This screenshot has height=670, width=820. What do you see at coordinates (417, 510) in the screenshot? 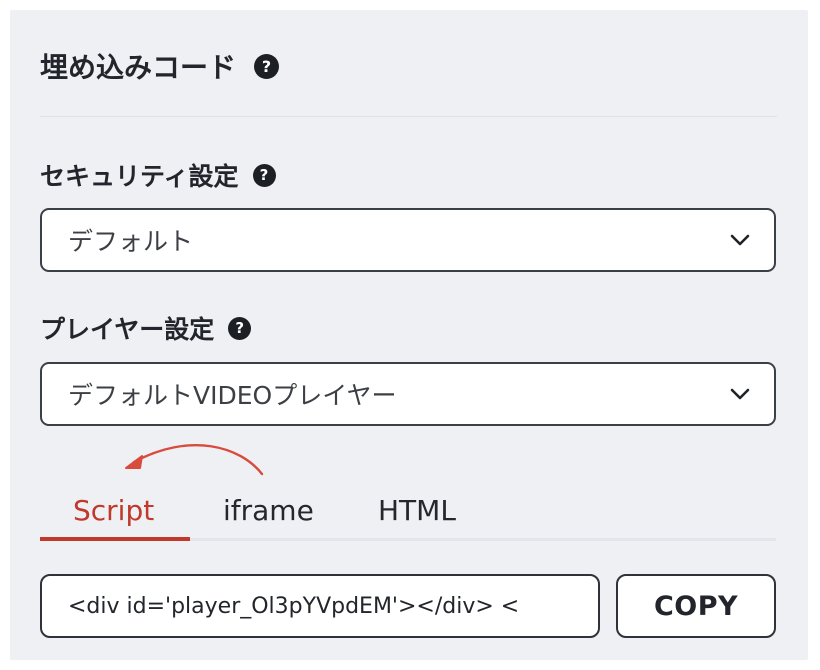
I see `tab-html: HTML` at bounding box center [417, 510].